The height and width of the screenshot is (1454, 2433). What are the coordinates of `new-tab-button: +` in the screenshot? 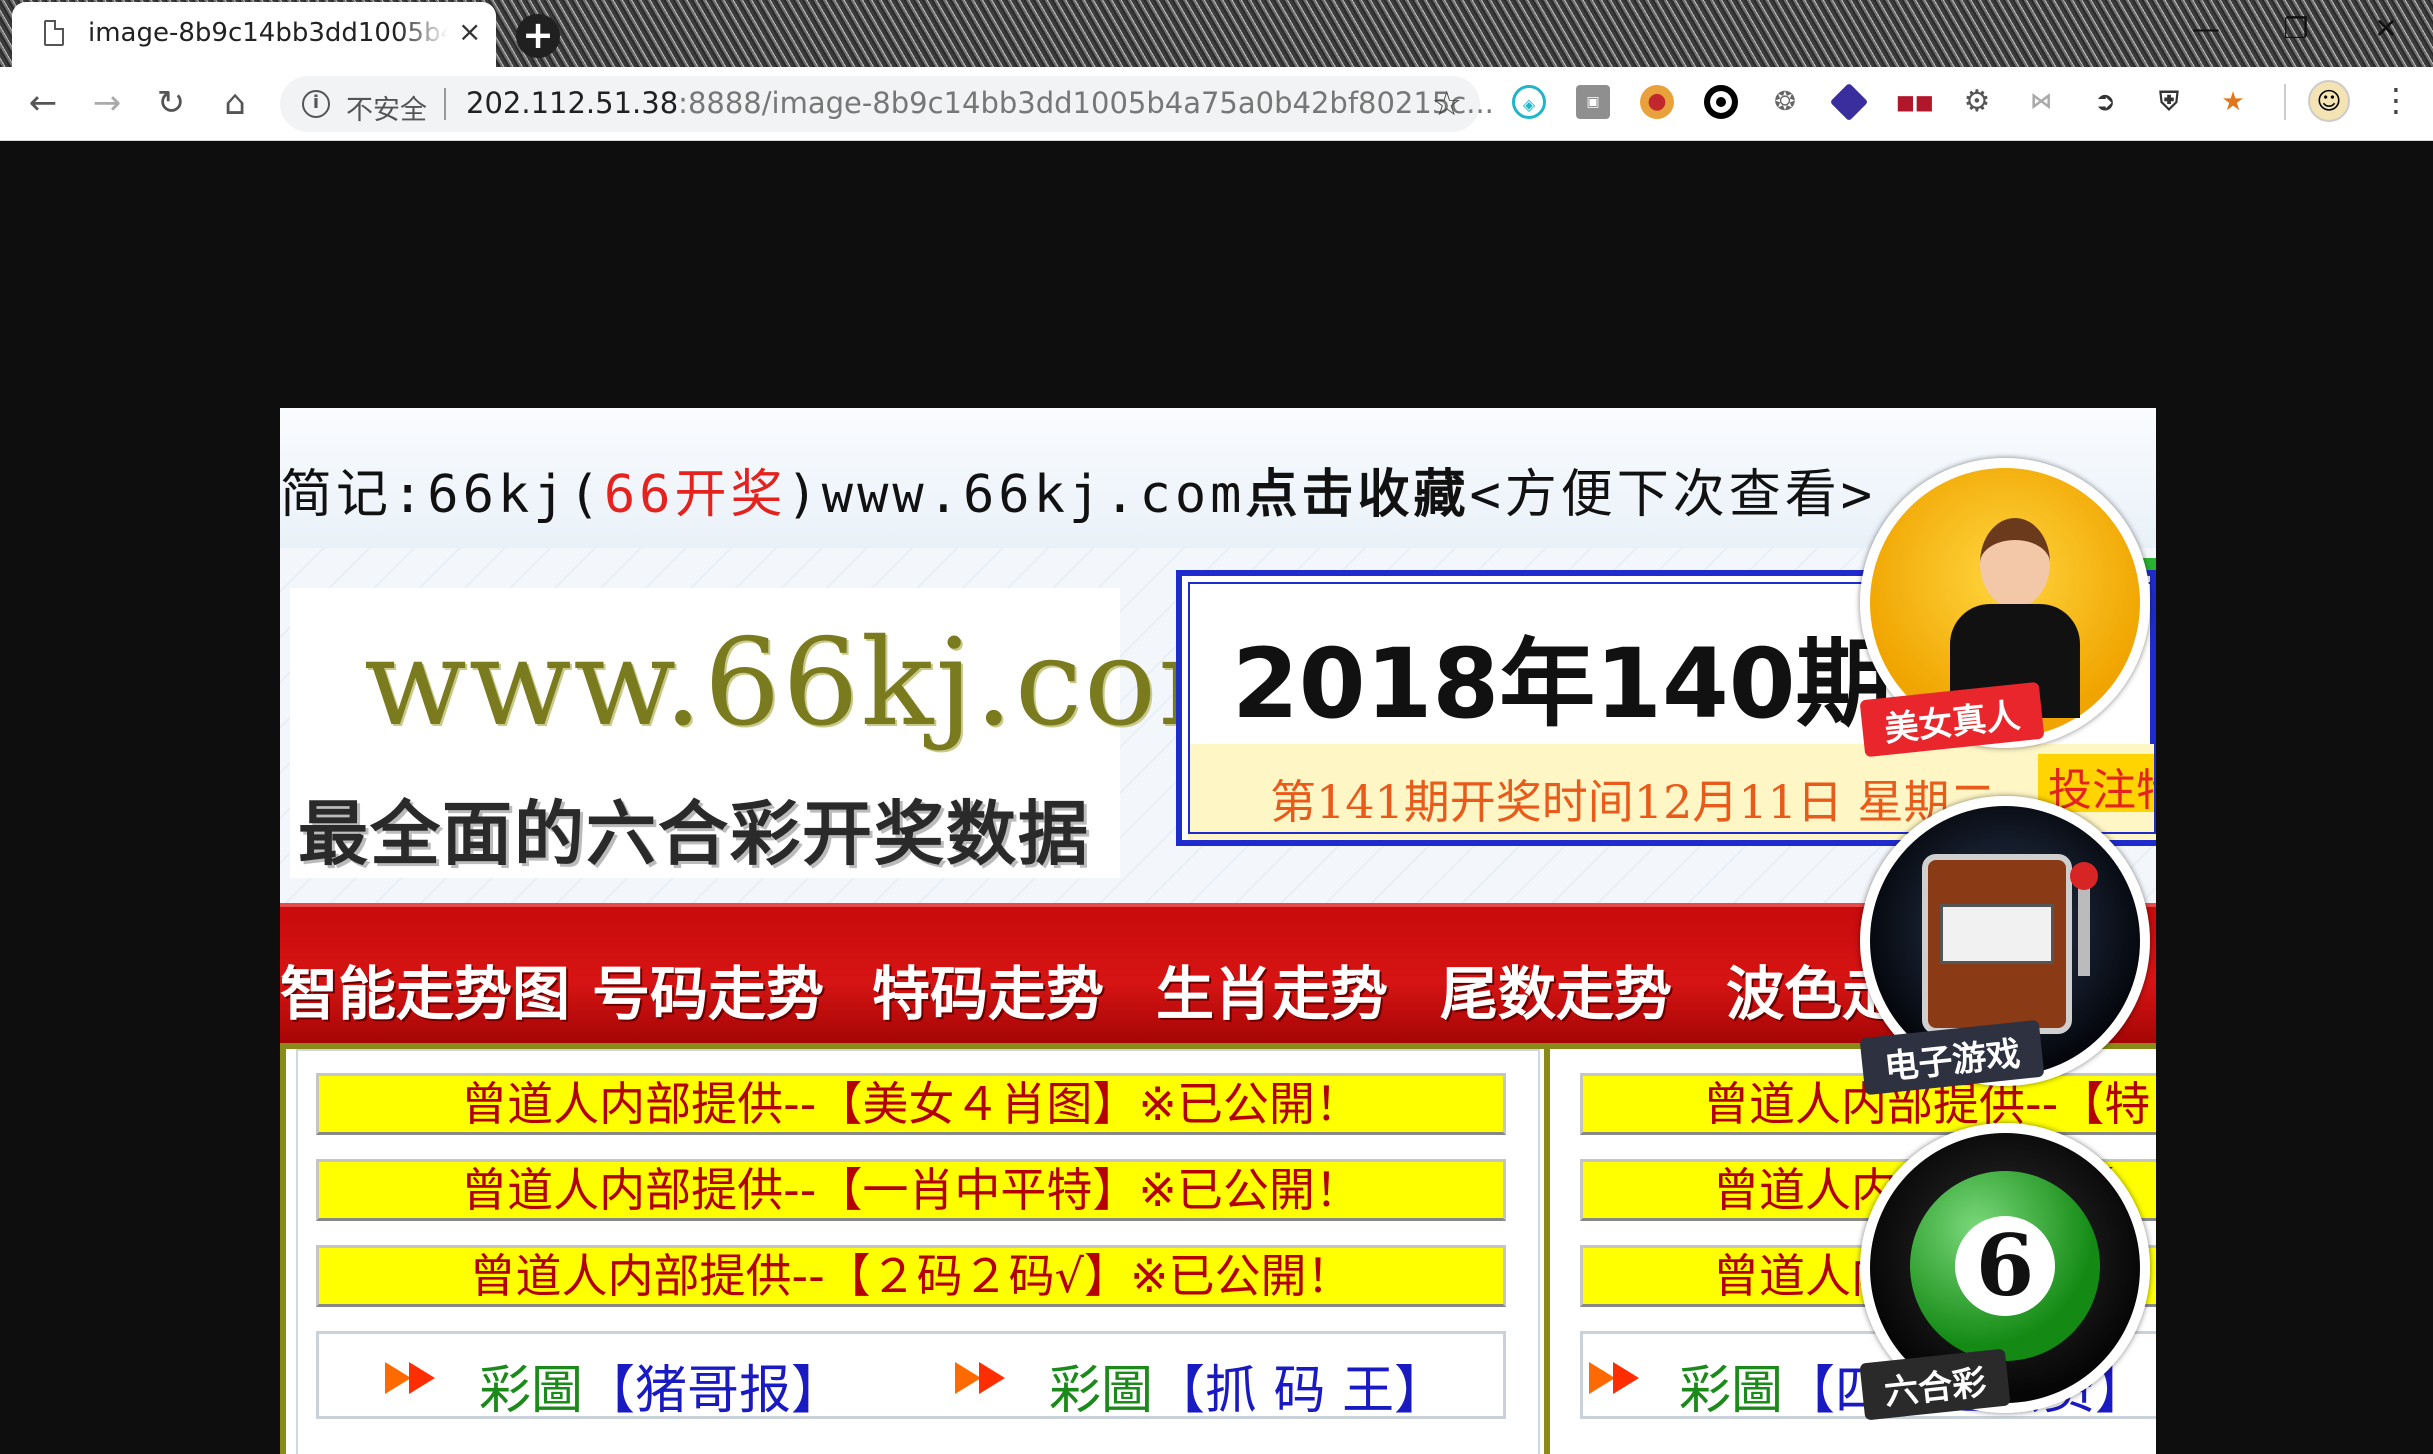 It's located at (538, 36).